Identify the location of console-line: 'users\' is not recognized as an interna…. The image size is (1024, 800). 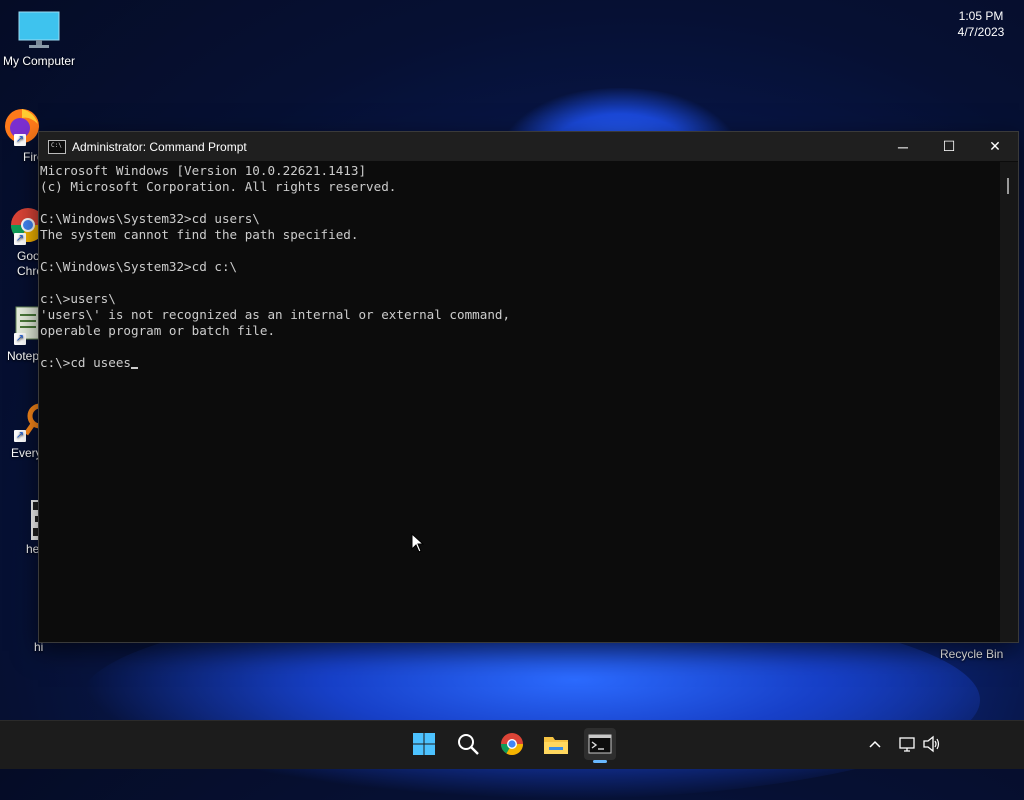
(275, 314).